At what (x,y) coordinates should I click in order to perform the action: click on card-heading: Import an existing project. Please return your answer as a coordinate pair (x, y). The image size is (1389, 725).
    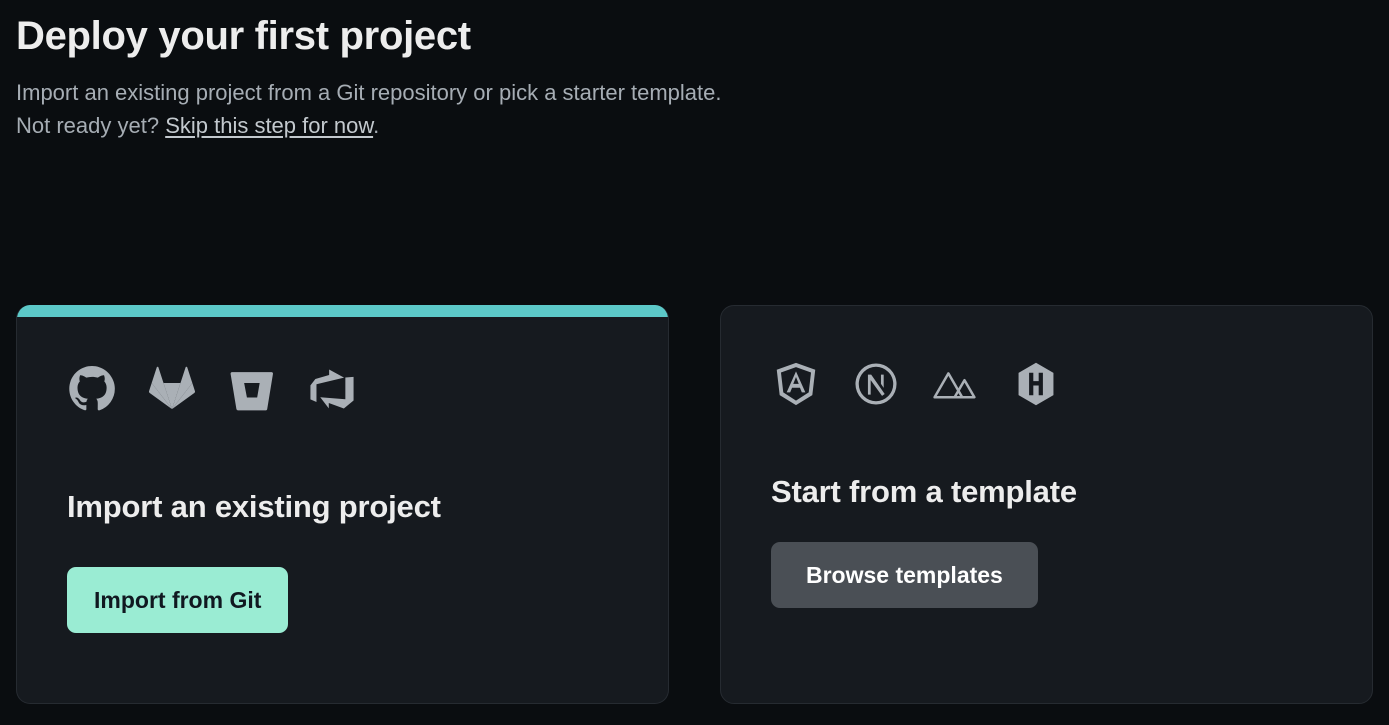
    Looking at the image, I should click on (254, 506).